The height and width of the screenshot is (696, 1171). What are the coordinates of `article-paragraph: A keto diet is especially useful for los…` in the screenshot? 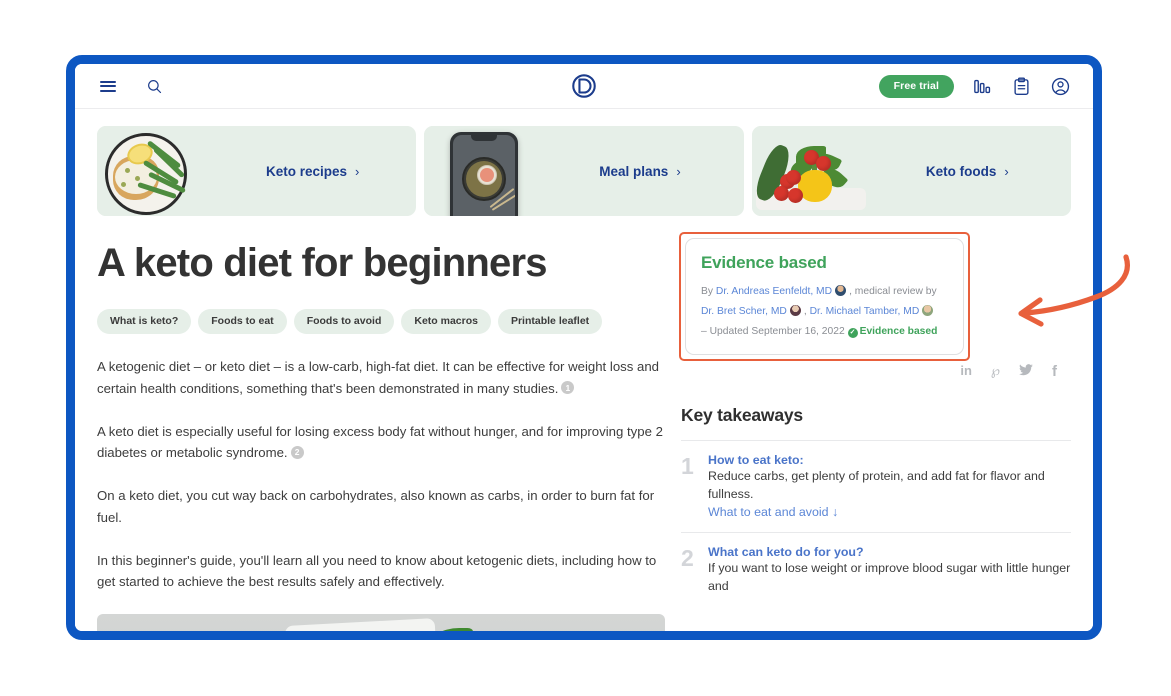 It's located at (381, 443).